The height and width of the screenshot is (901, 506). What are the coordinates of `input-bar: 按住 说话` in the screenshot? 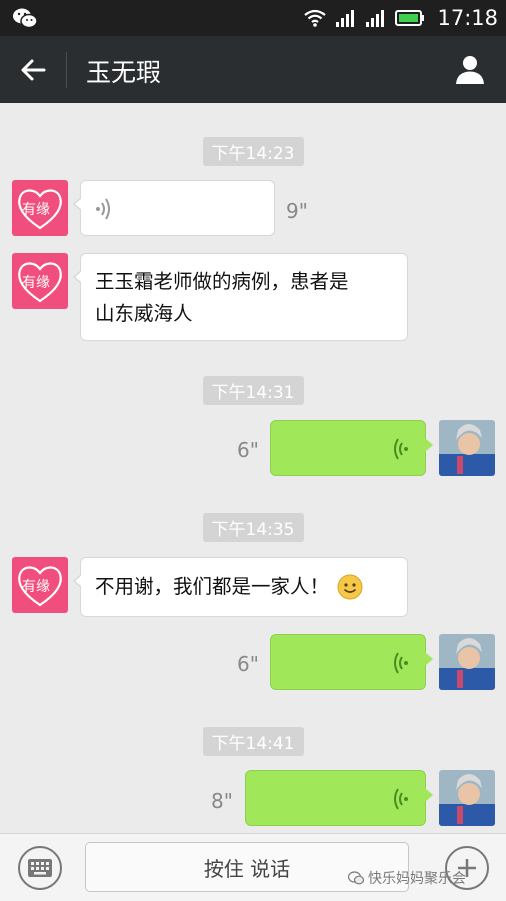 It's located at (253, 867).